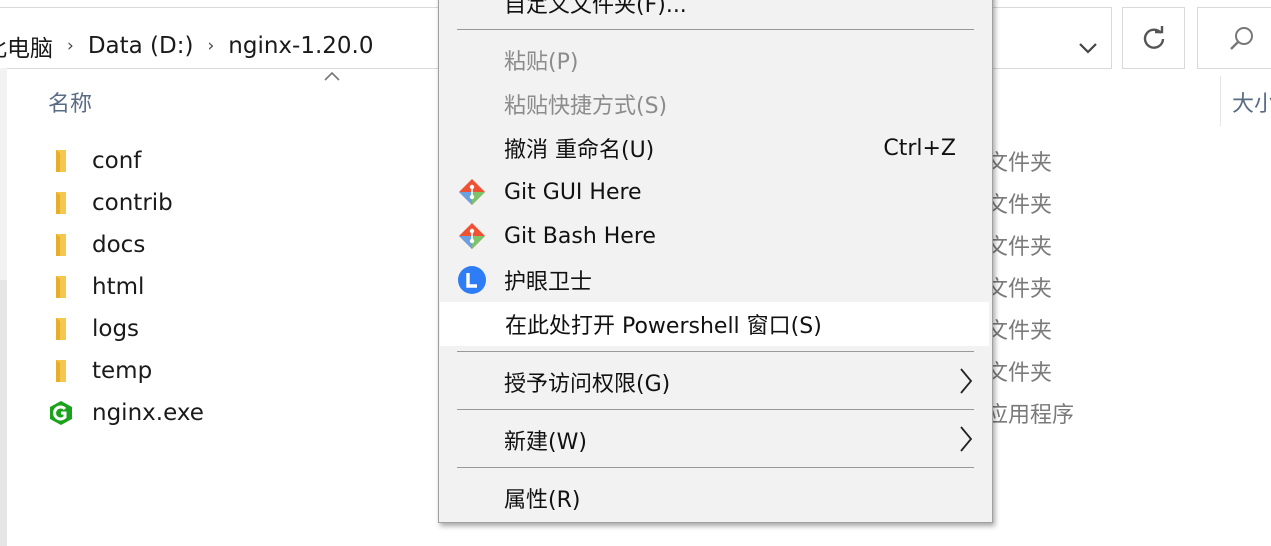 Image resolution: width=1271 pixels, height=546 pixels. Describe the element at coordinates (1251, 102) in the screenshot. I see `column-header-size: 大小` at that location.